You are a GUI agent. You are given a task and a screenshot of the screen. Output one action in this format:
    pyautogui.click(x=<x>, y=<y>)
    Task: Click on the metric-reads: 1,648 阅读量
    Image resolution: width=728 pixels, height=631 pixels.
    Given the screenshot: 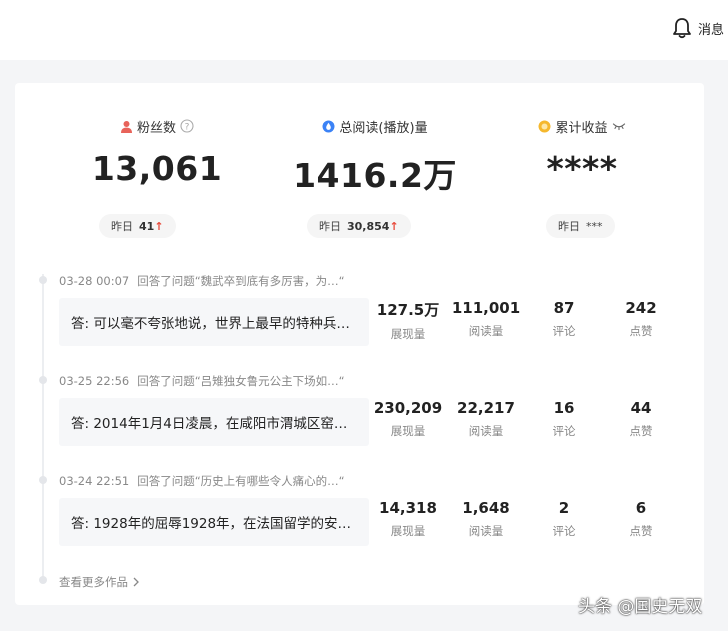 What is the action you would take?
    pyautogui.click(x=486, y=518)
    